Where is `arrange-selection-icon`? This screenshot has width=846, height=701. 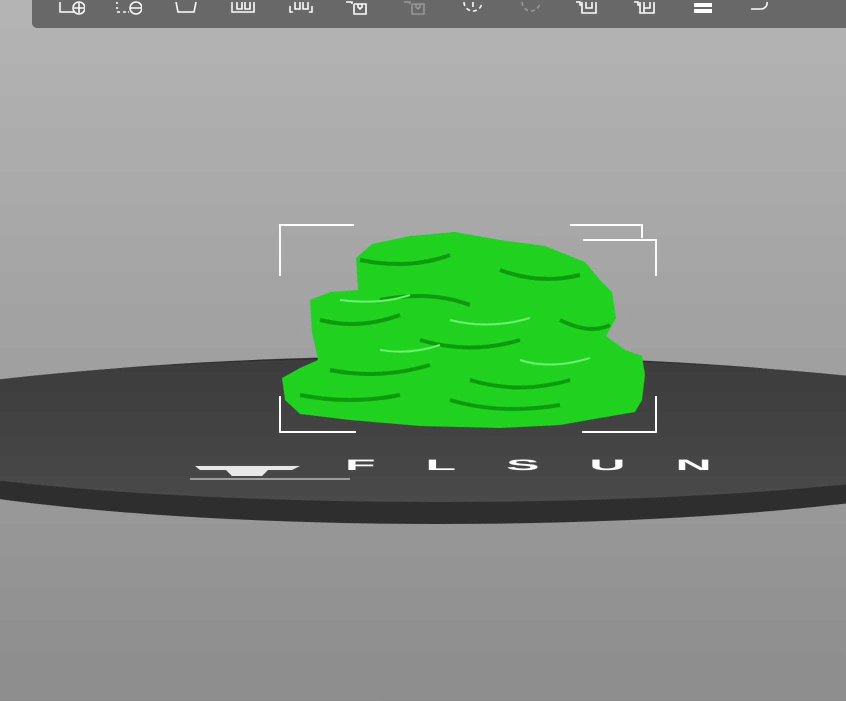 arrange-selection-icon is located at coordinates (300, 8).